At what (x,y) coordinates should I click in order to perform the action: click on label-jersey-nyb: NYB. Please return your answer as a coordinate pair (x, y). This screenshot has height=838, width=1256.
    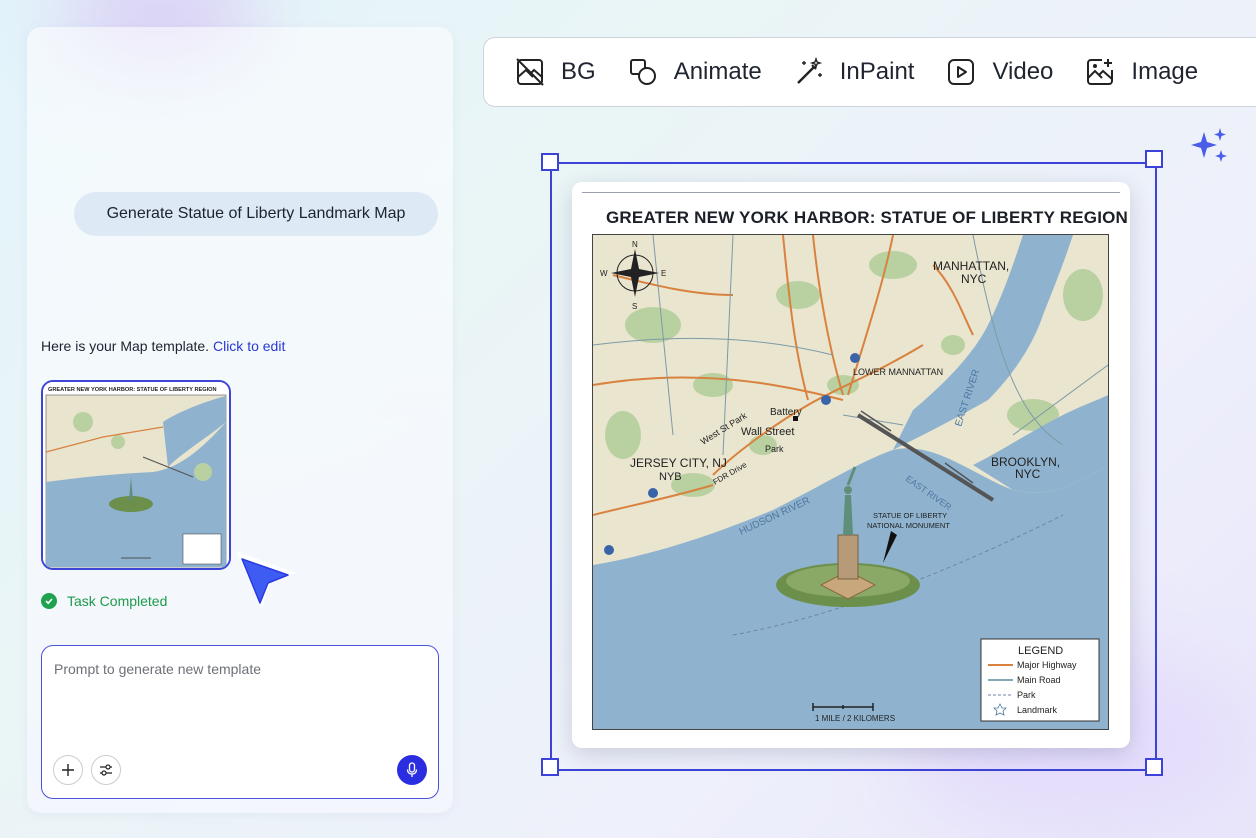
    Looking at the image, I should click on (670, 477).